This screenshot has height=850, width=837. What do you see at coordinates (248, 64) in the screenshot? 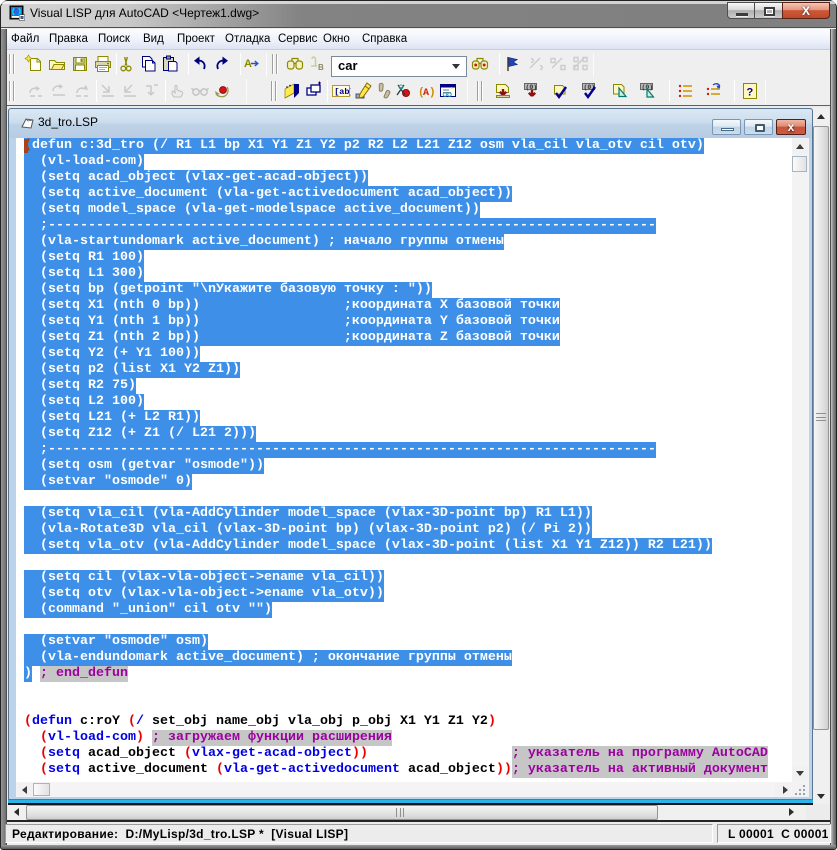
I see `svg-text: A` at bounding box center [248, 64].